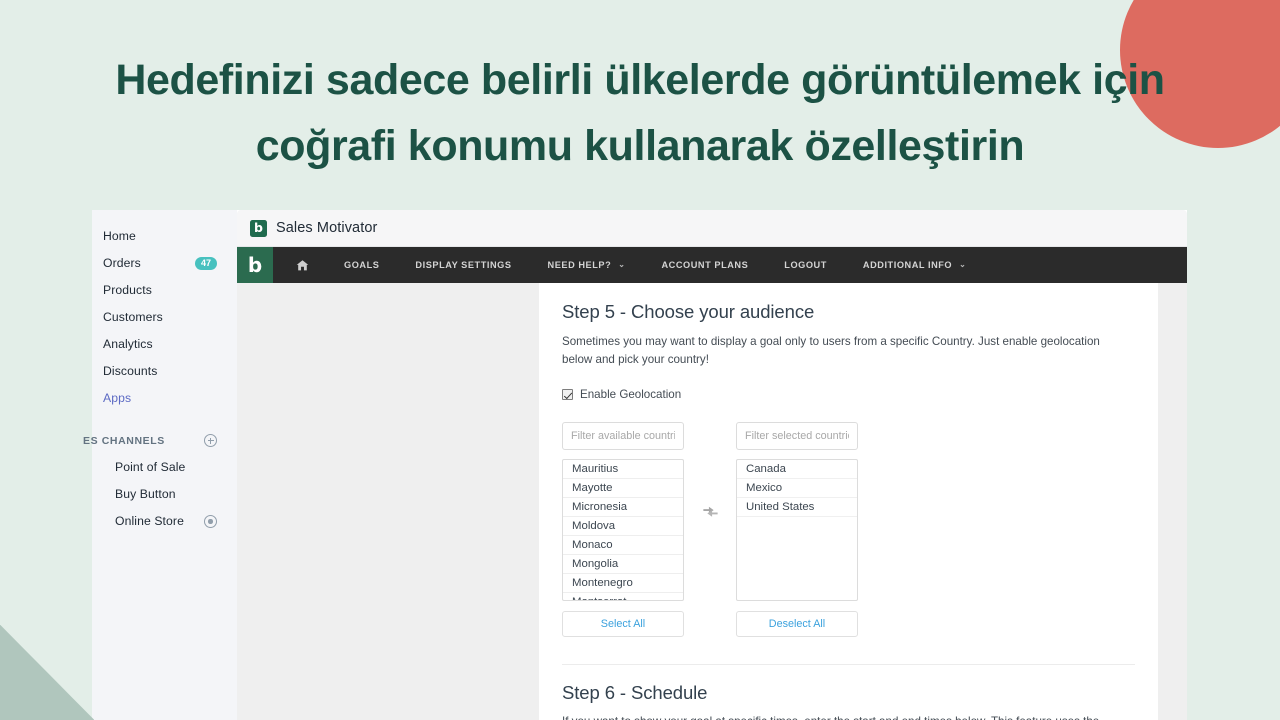 The image size is (1280, 720). I want to click on nav-link-label: GOALS, so click(362, 265).